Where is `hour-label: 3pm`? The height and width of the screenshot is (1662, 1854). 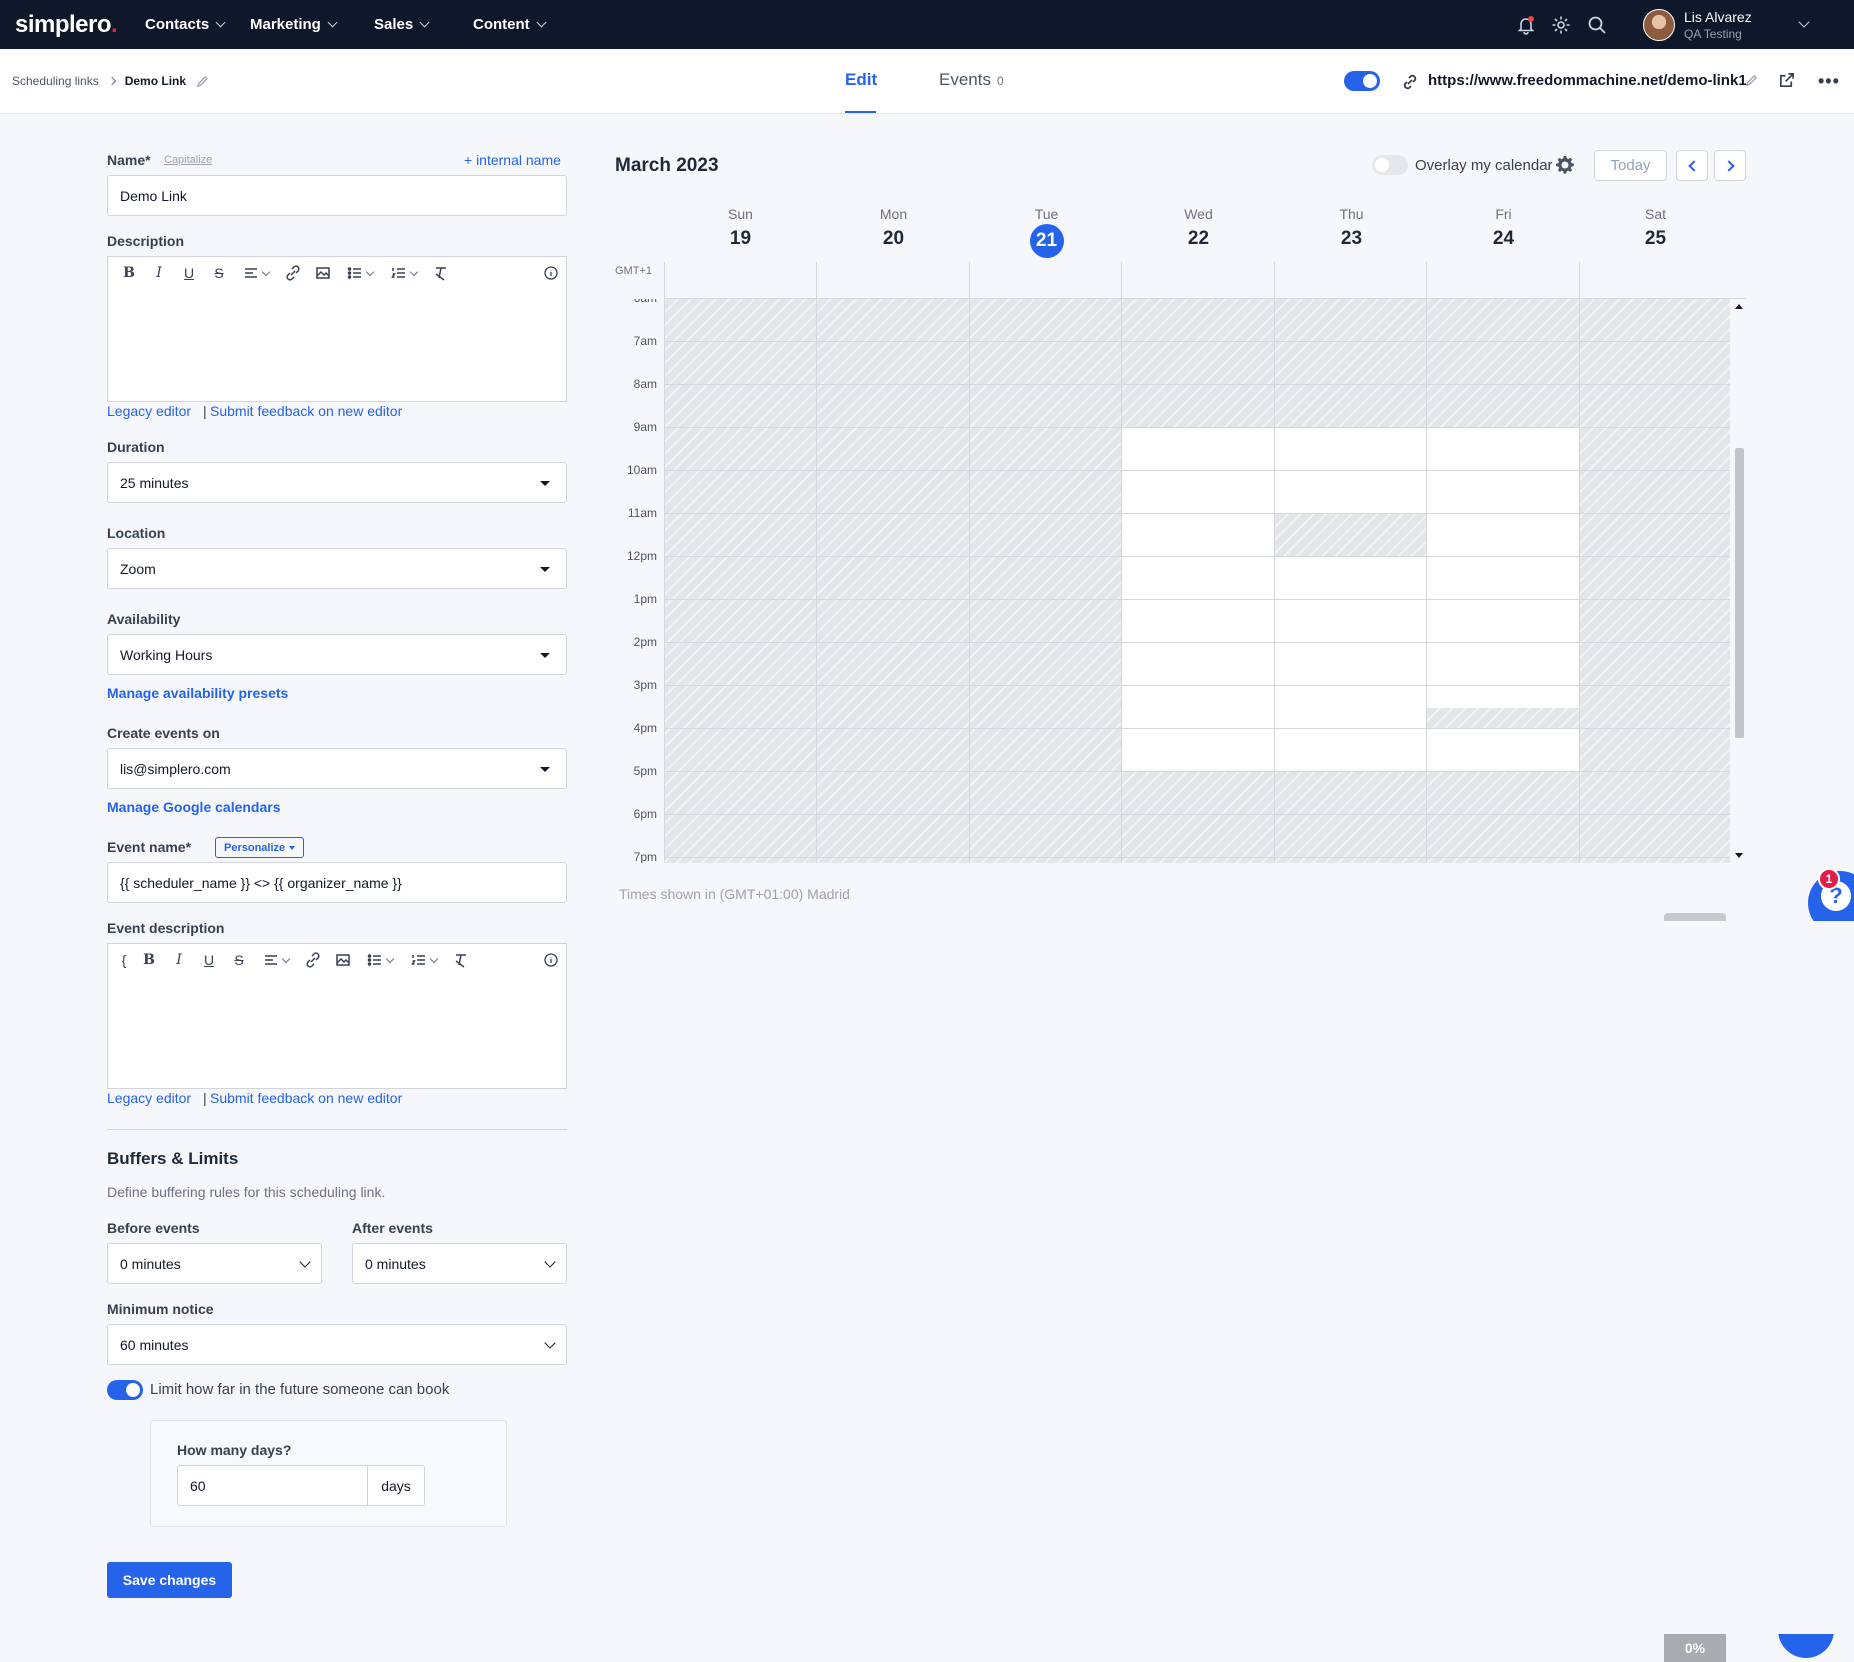 hour-label: 3pm is located at coordinates (645, 685).